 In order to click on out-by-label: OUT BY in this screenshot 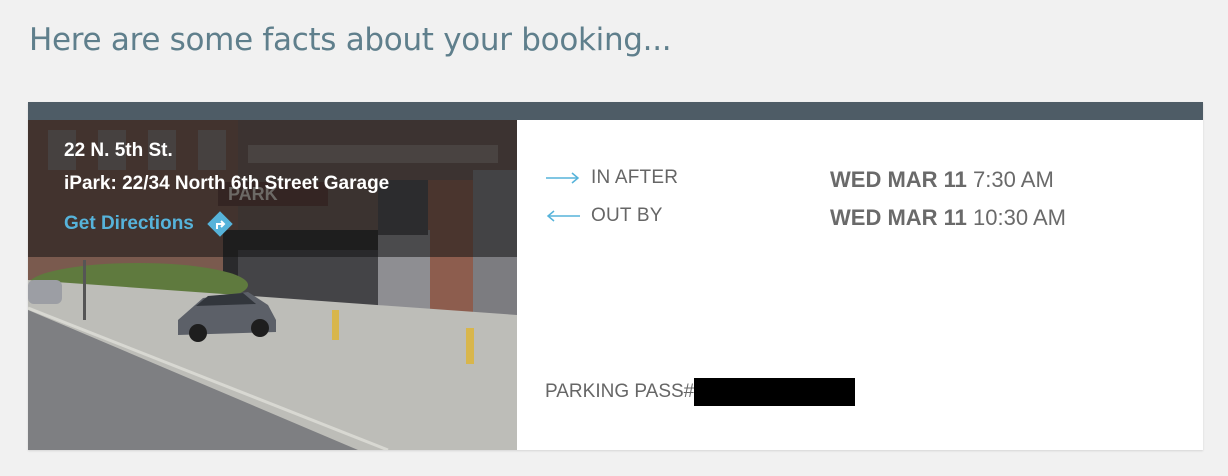, I will do `click(627, 215)`.